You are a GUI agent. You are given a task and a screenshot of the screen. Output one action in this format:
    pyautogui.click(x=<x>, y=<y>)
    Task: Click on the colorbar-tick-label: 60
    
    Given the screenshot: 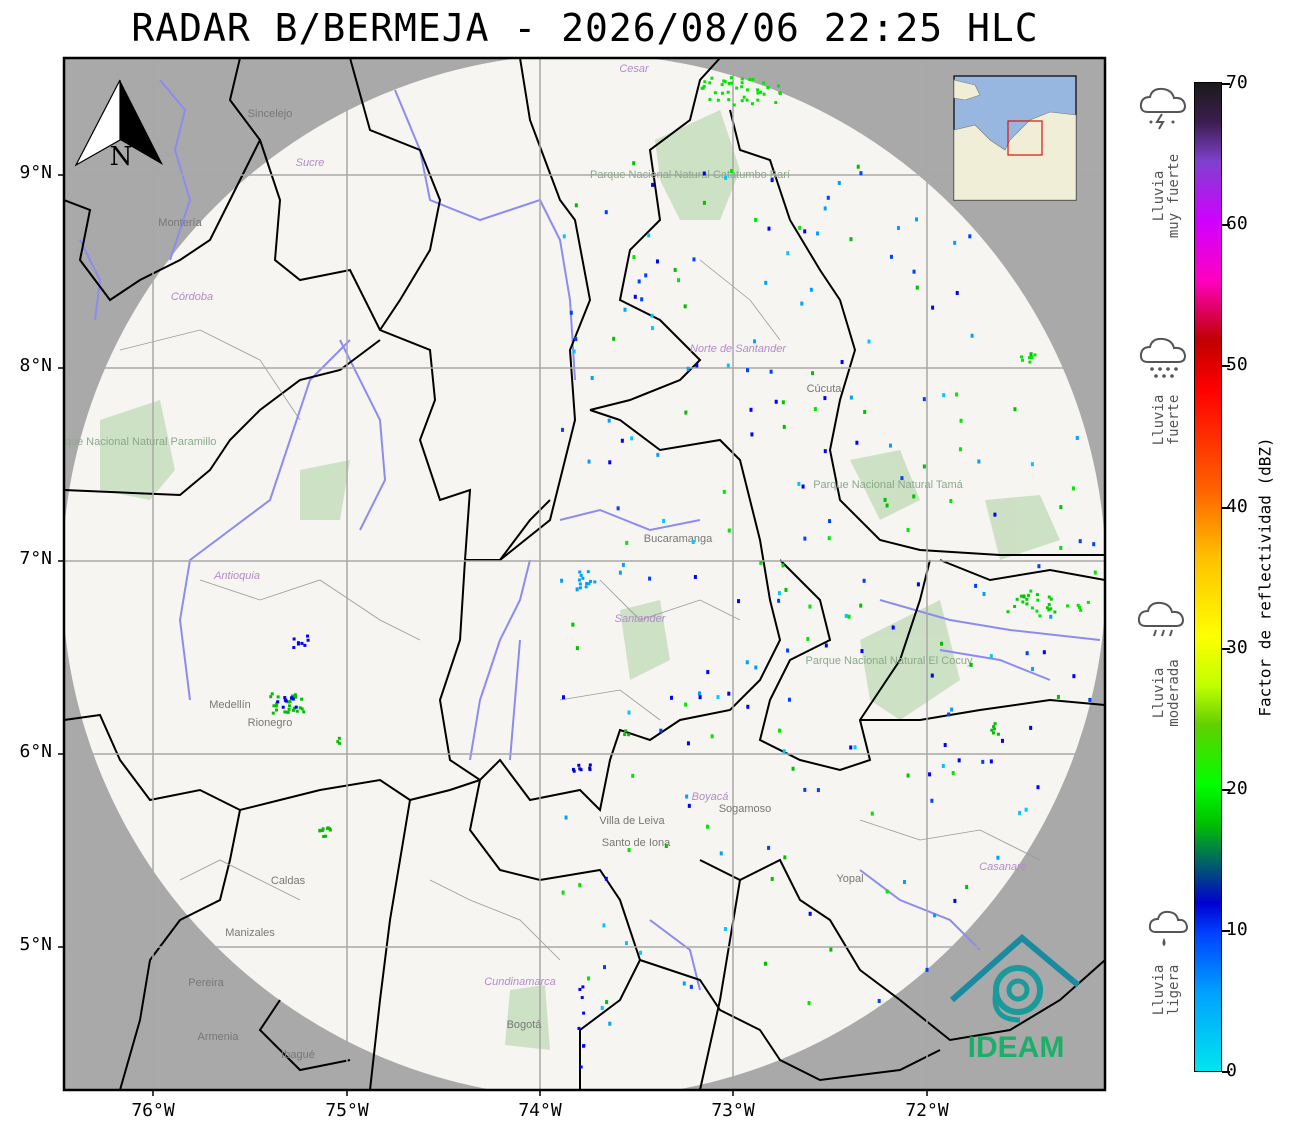 What is the action you would take?
    pyautogui.click(x=1237, y=223)
    